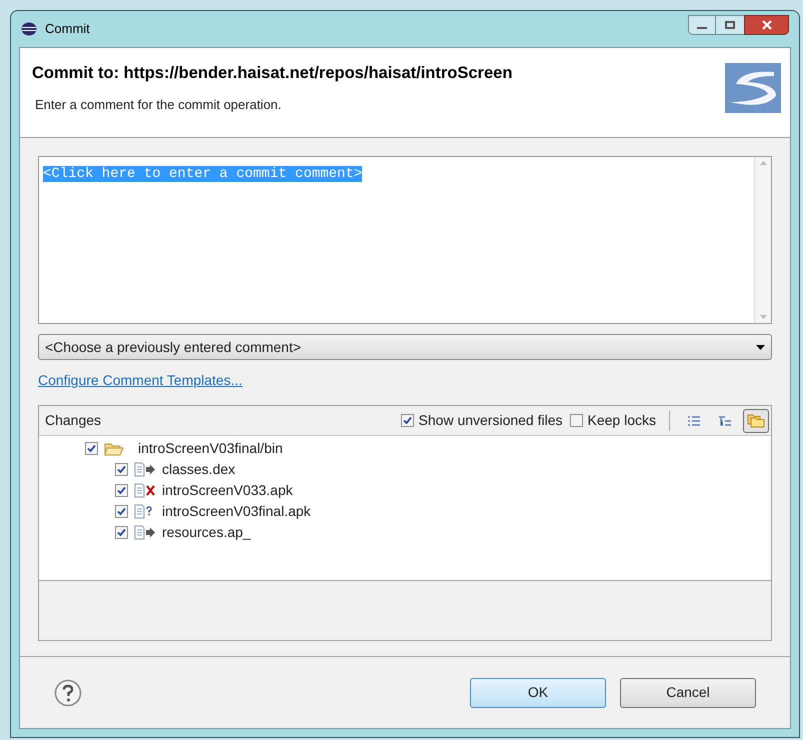 The height and width of the screenshot is (740, 803). I want to click on dialog-description: Enter a comment for the commit operation., so click(158, 105).